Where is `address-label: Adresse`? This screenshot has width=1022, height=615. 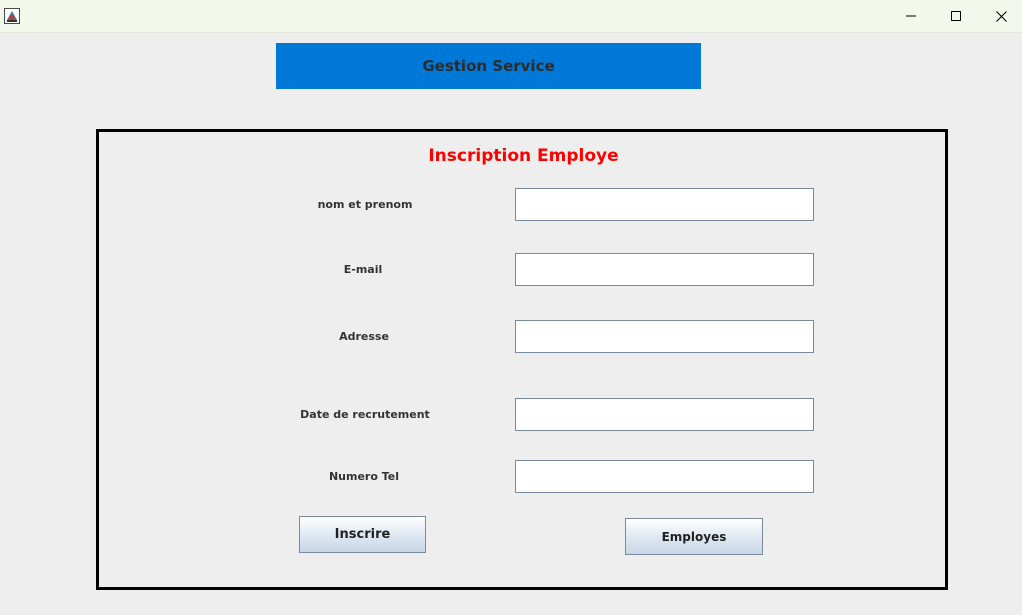 address-label: Adresse is located at coordinates (364, 336).